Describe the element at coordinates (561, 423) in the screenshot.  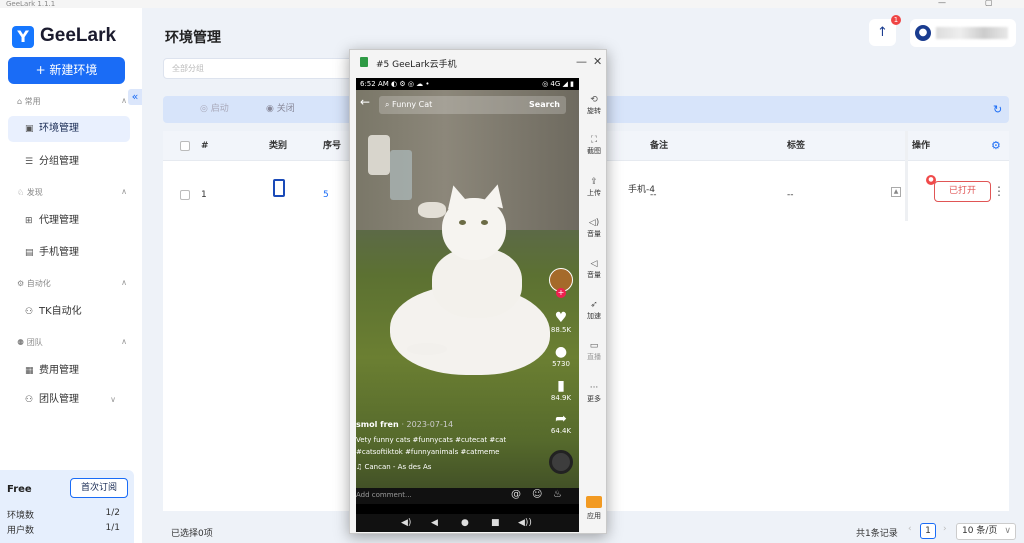
I see `share-button: ➦ 64.4K` at that location.